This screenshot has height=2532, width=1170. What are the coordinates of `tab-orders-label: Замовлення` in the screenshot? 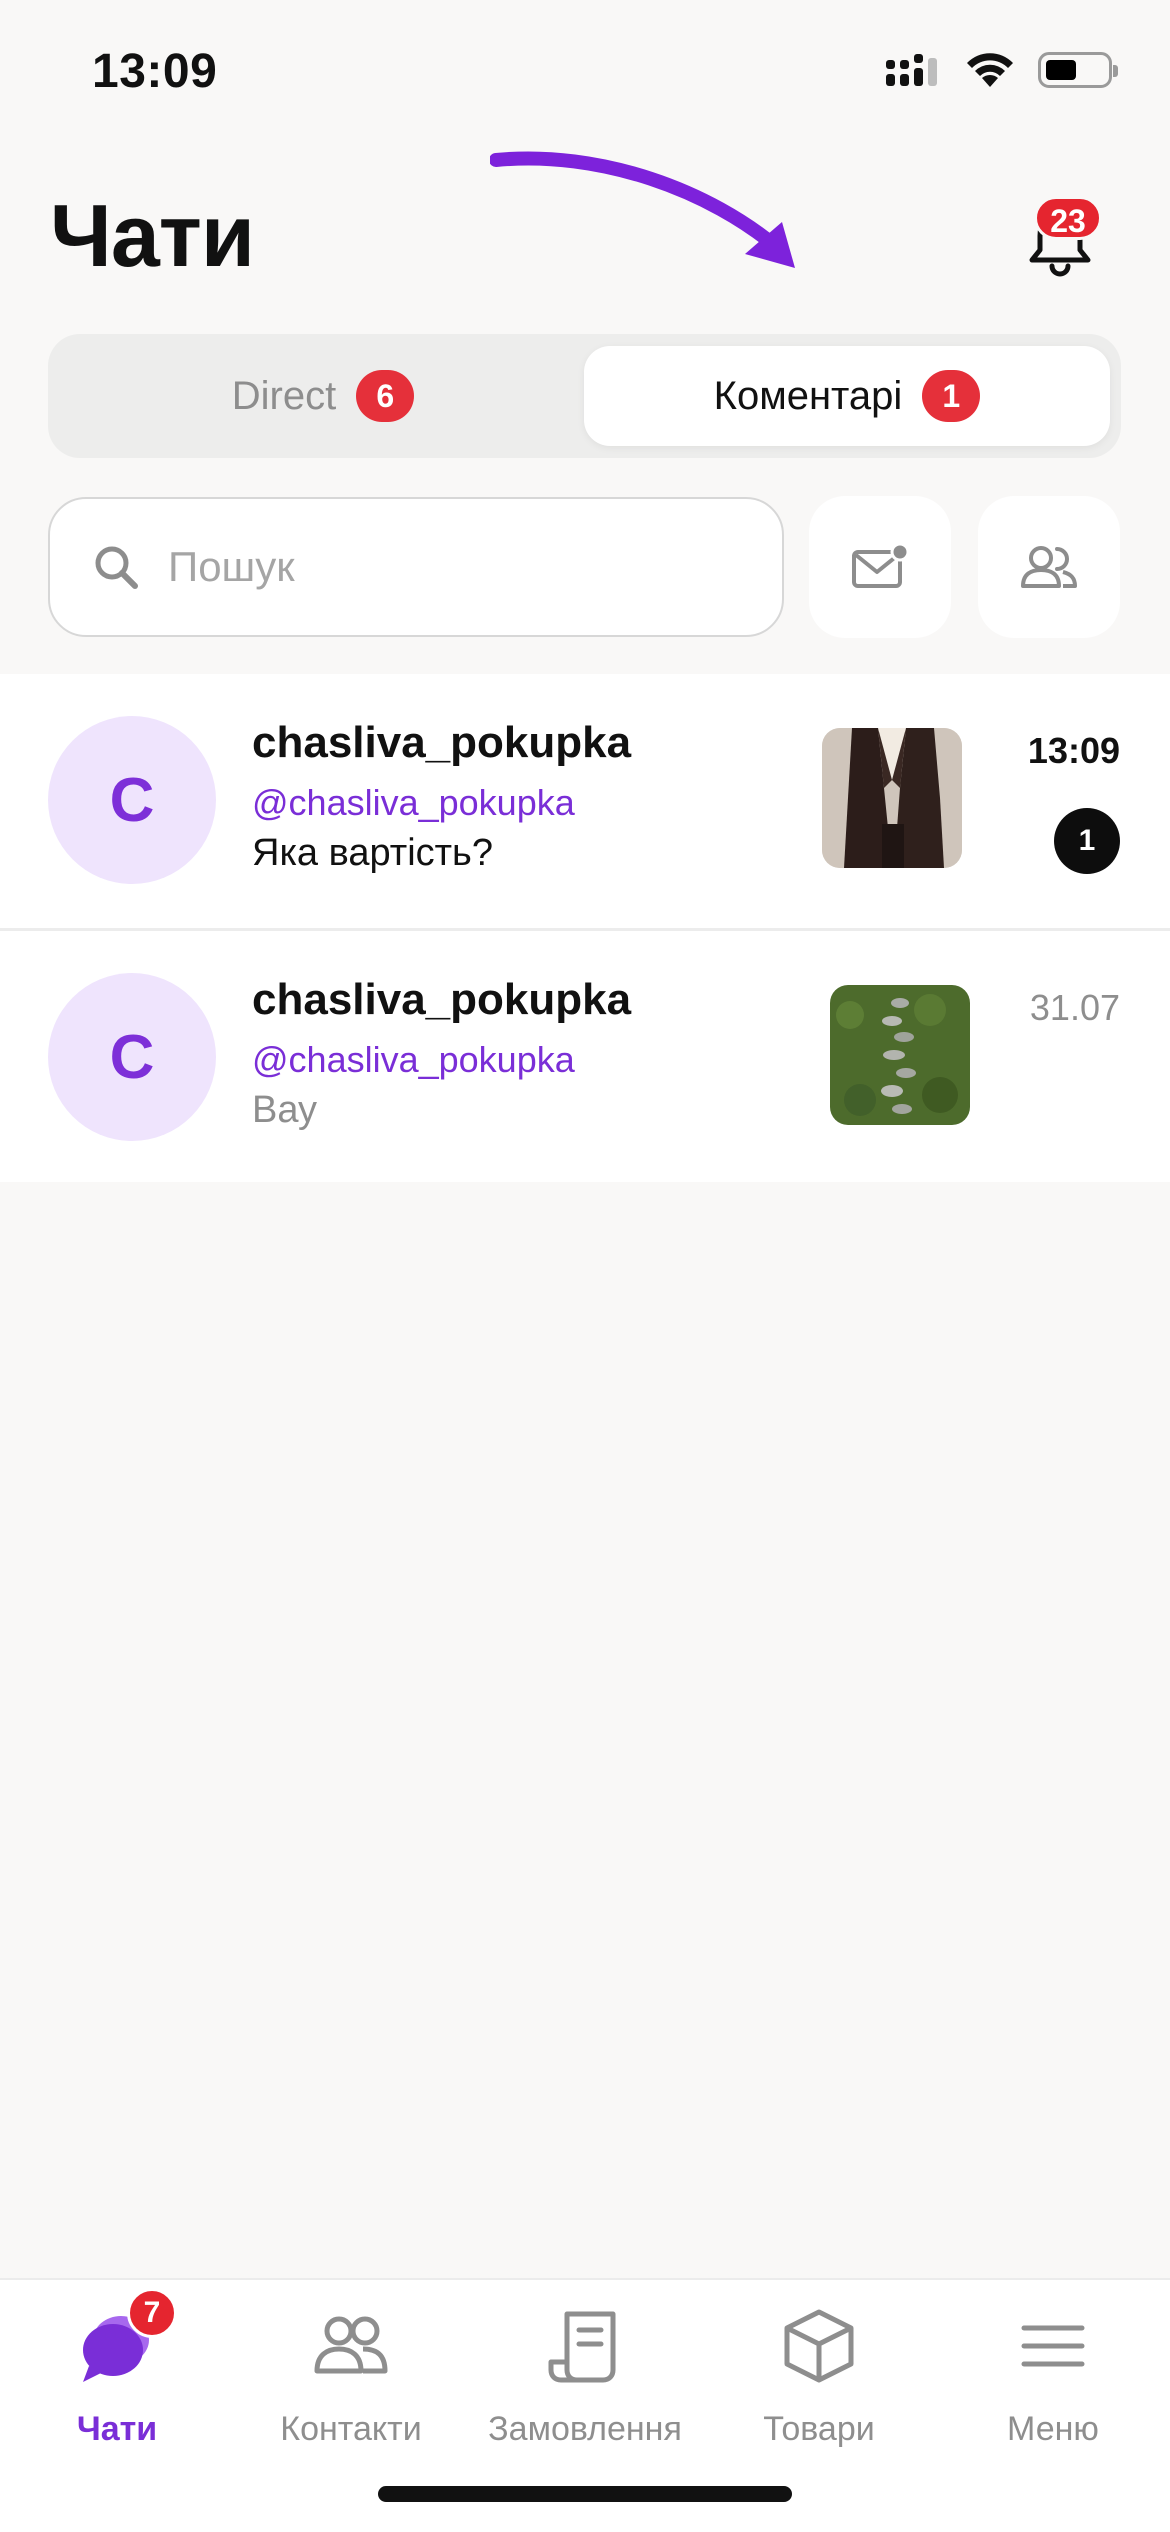 It's located at (585, 2429).